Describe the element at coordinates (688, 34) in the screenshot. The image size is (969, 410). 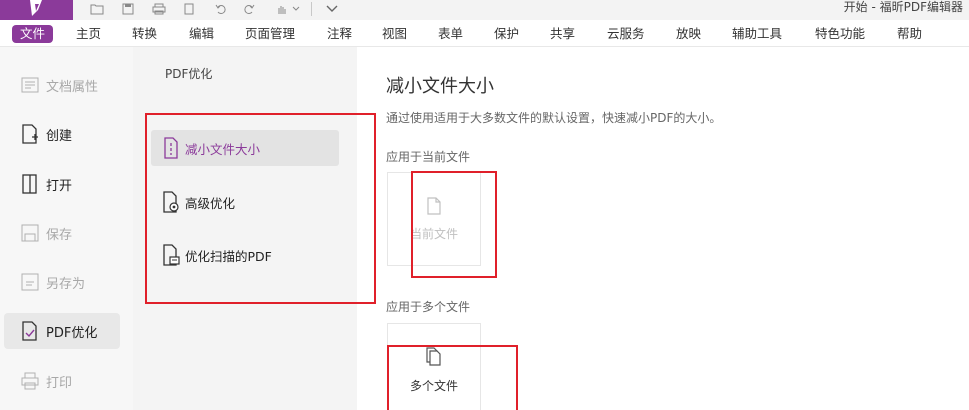
I see `menu-slideshow: 放映` at that location.